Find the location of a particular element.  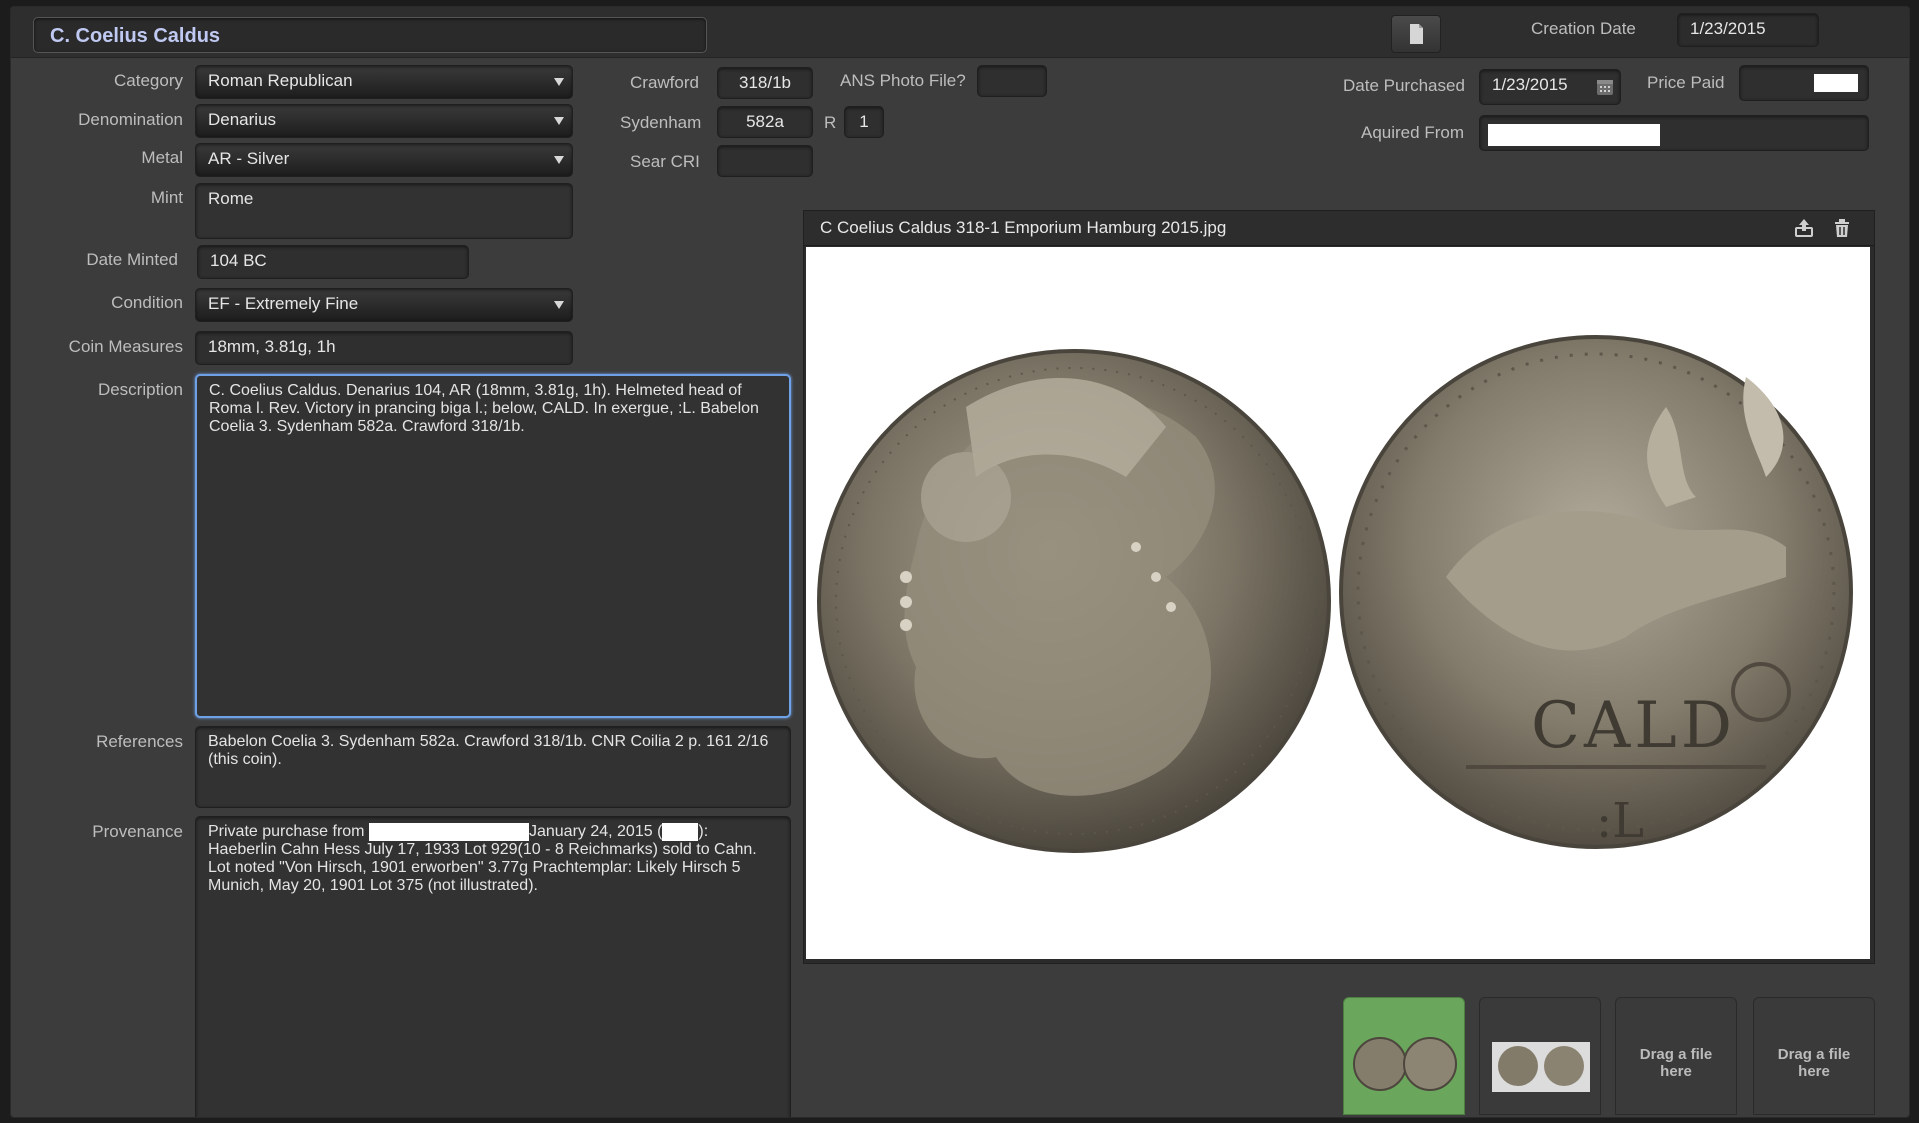

record-title-field: C. Coelius Caldus is located at coordinates (370, 35).